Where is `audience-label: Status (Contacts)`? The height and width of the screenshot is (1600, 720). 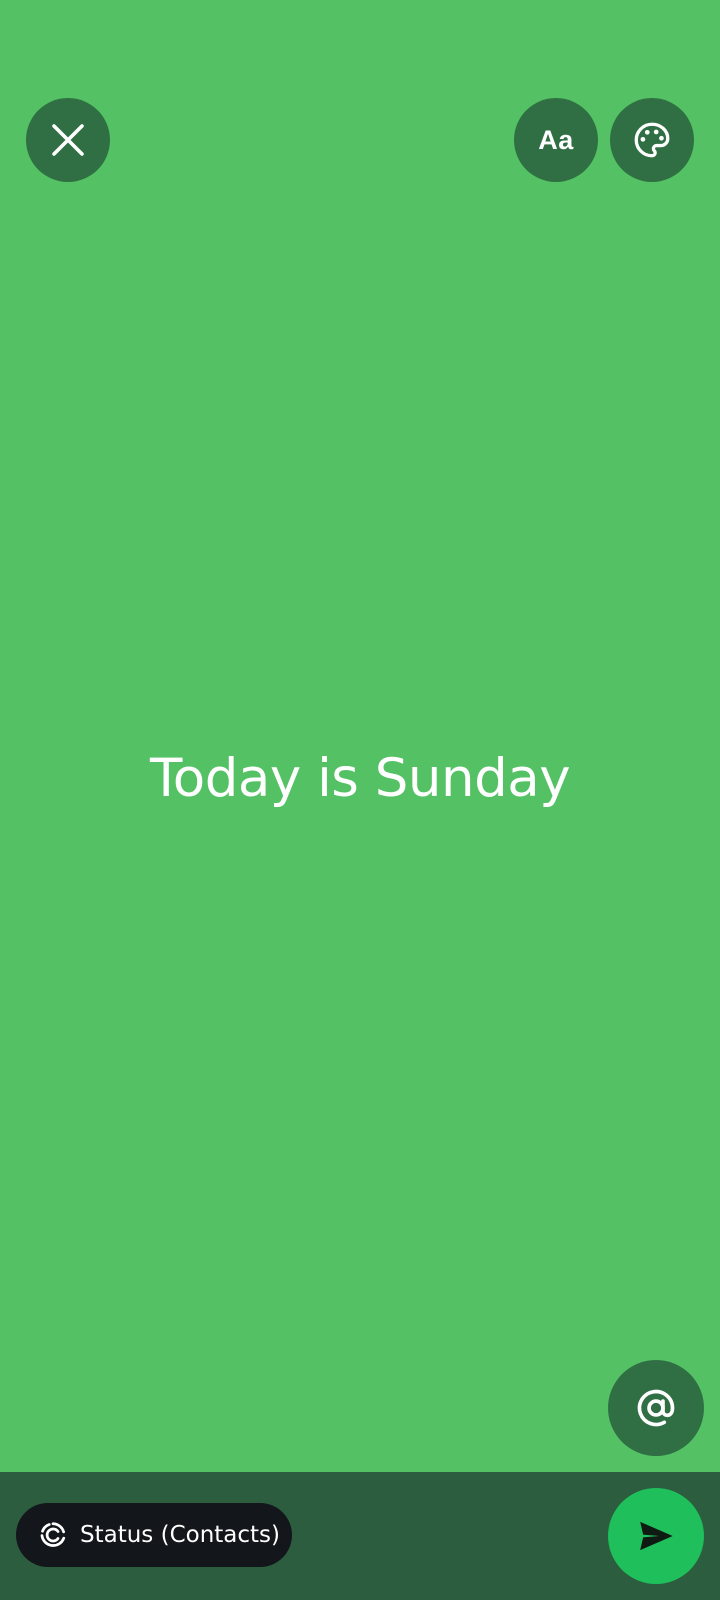 audience-label: Status (Contacts) is located at coordinates (180, 1535).